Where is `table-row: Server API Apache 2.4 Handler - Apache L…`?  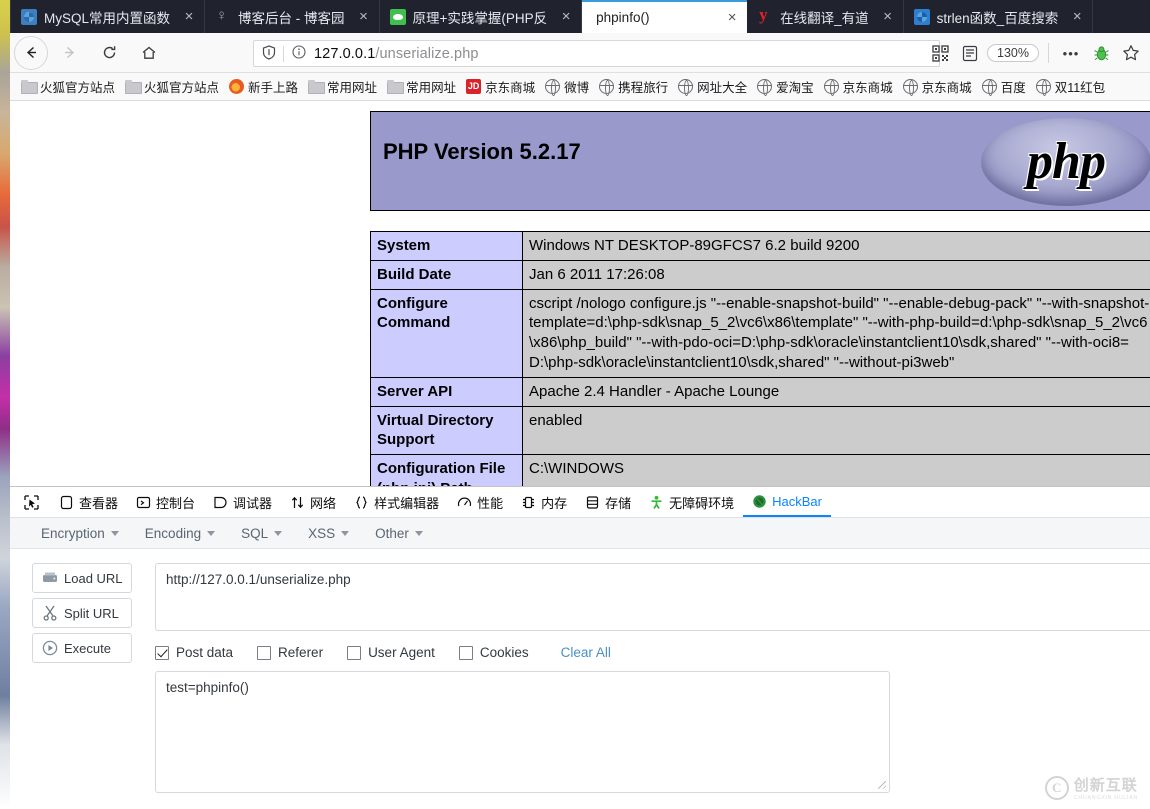 table-row: Server API Apache 2.4 Handler - Apache L… is located at coordinates (760, 391).